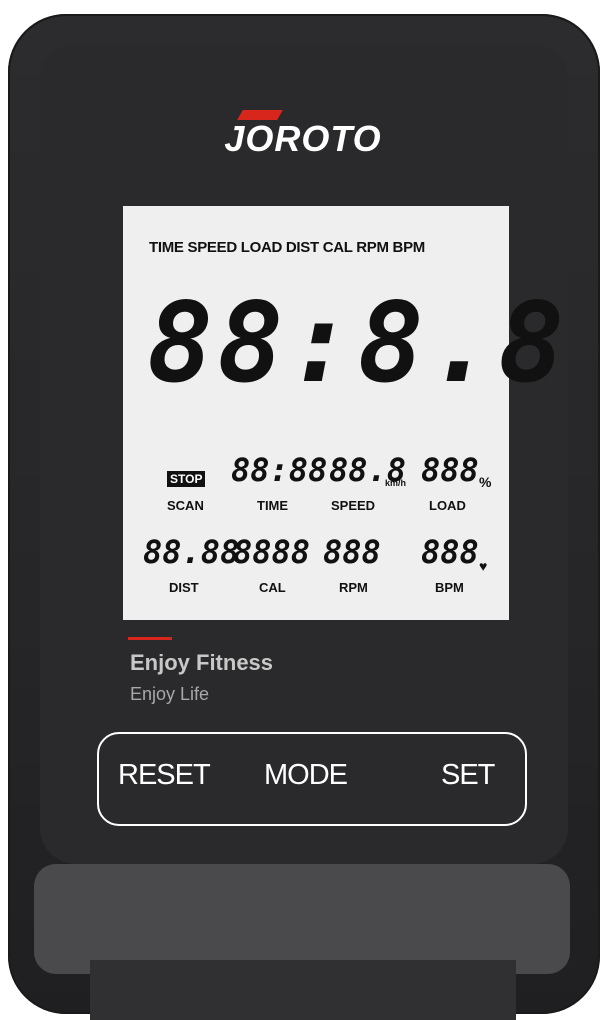 The width and height of the screenshot is (606, 1020). What do you see at coordinates (185, 505) in the screenshot?
I see `scan-label: SCAN` at bounding box center [185, 505].